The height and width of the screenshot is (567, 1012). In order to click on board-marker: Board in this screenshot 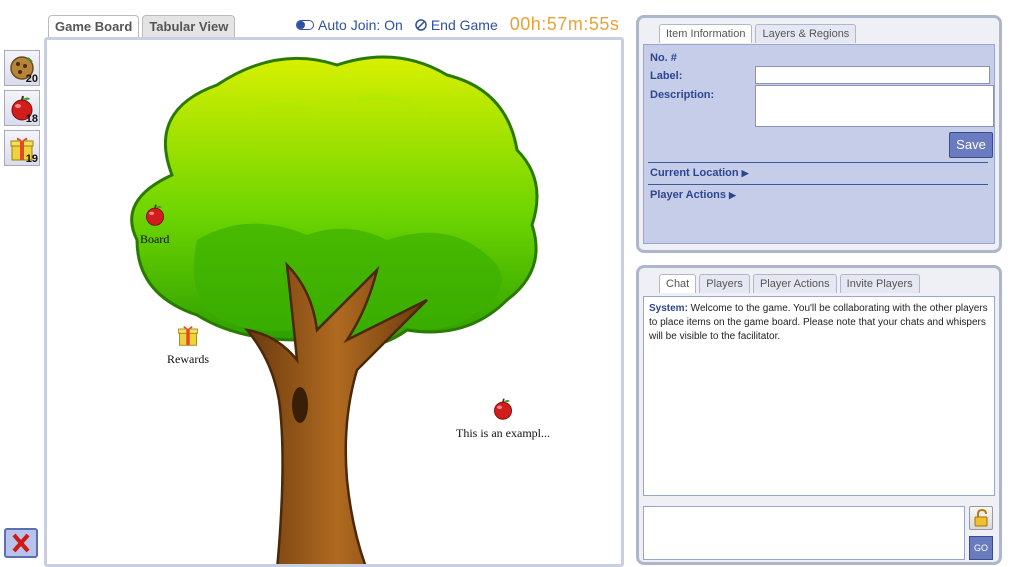, I will do `click(154, 225)`.